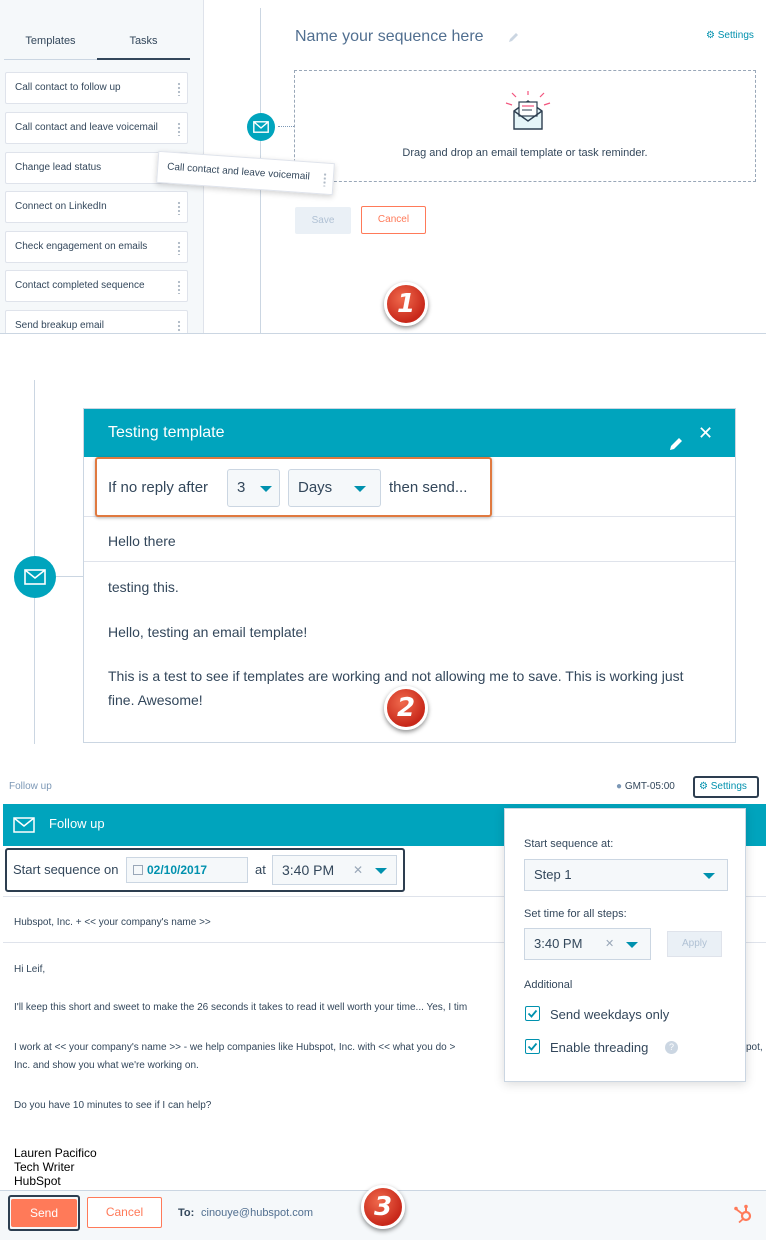 The width and height of the screenshot is (766, 1240). I want to click on email-paragraph: Inc. and show you what we're working on., so click(106, 1065).